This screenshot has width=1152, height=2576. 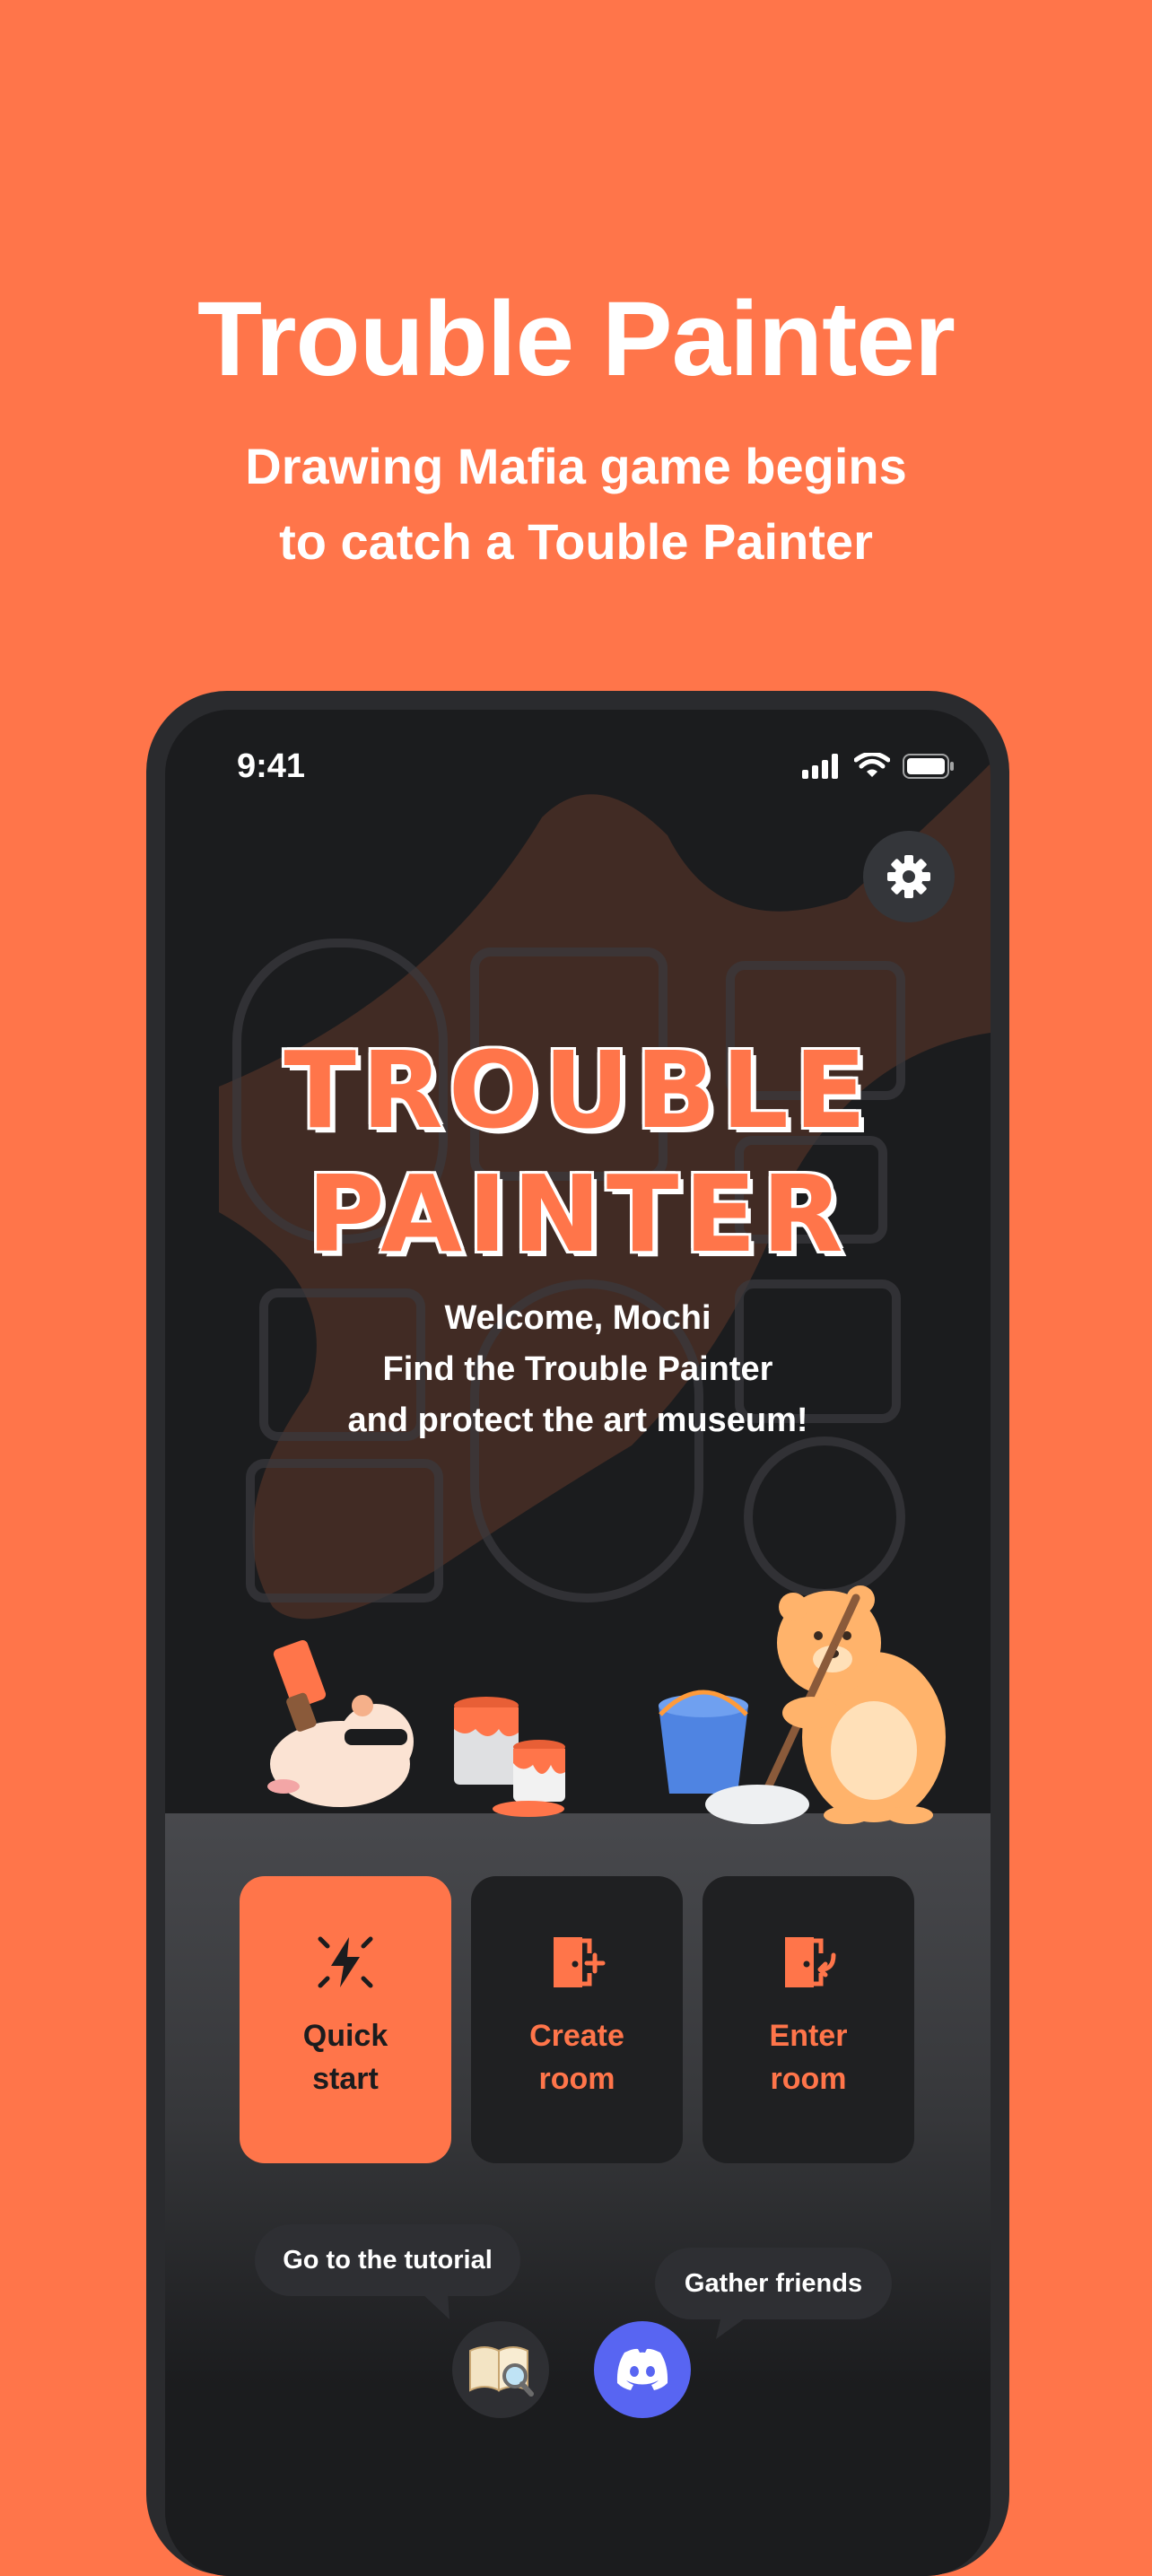 What do you see at coordinates (576, 2079) in the screenshot?
I see `create-room-label-line2: room` at bounding box center [576, 2079].